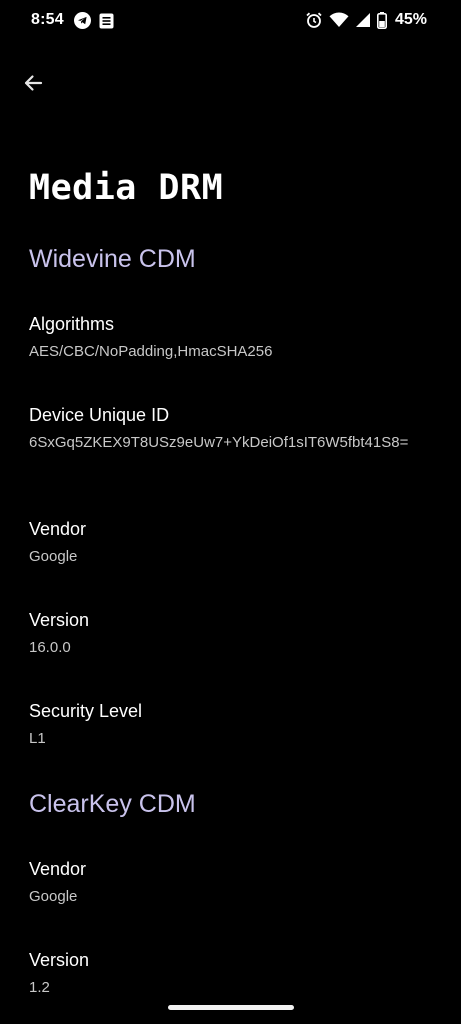 This screenshot has height=1024, width=461. What do you see at coordinates (314, 20) in the screenshot?
I see `alarm-icon` at bounding box center [314, 20].